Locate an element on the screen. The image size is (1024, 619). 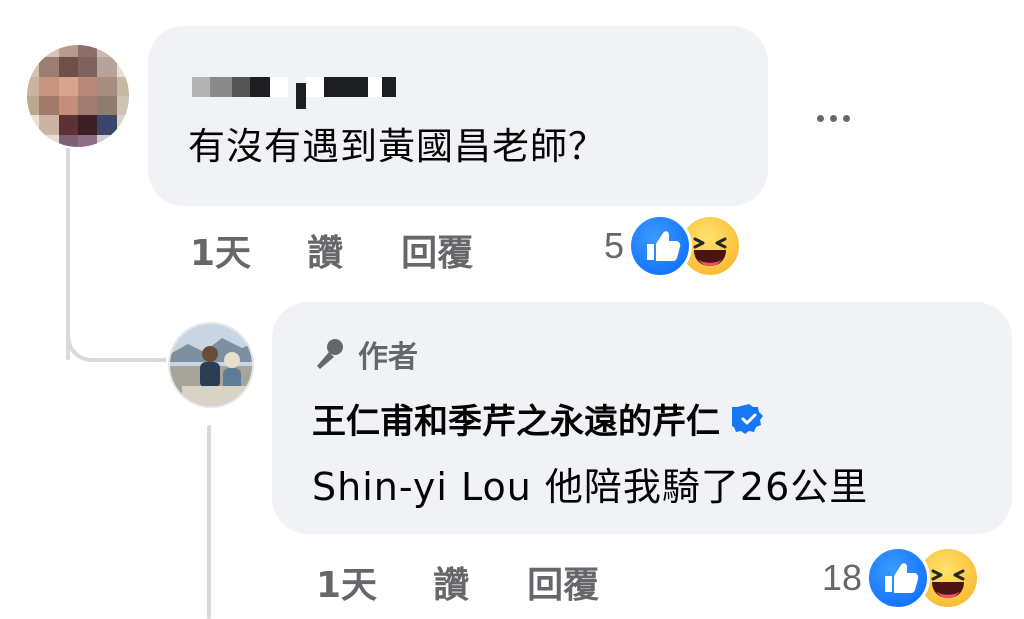
more-options-button is located at coordinates (833, 118).